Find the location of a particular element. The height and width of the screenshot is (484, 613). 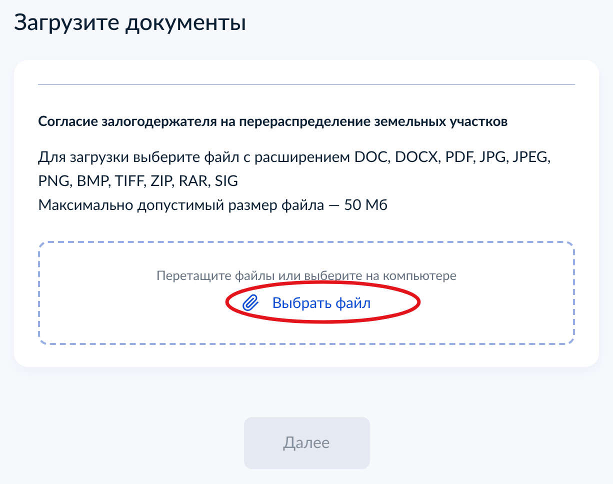

page-title: Загрузите документы is located at coordinates (131, 21).